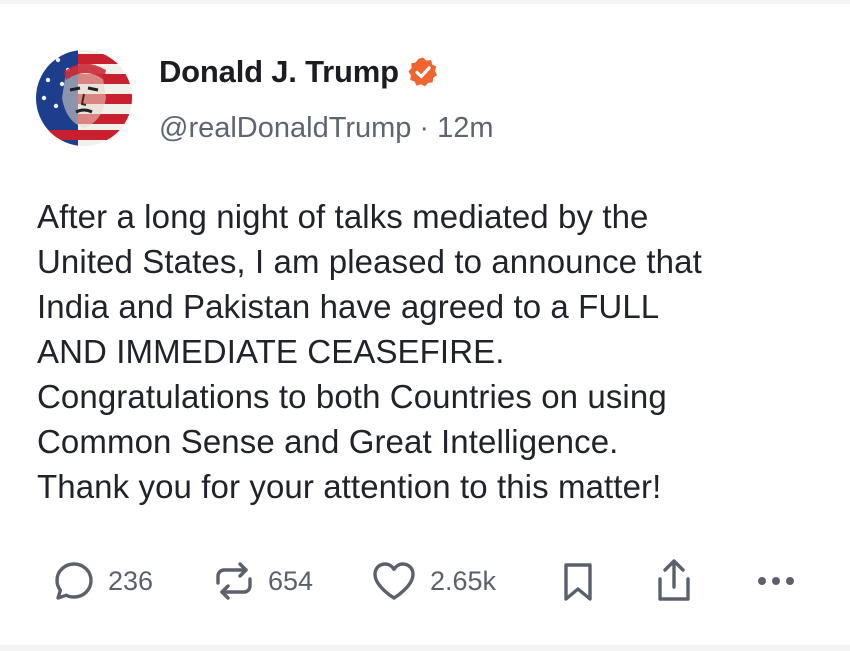 This screenshot has height=651, width=850. I want to click on post-meta: @realDonaldTrump · 12m, so click(326, 128).